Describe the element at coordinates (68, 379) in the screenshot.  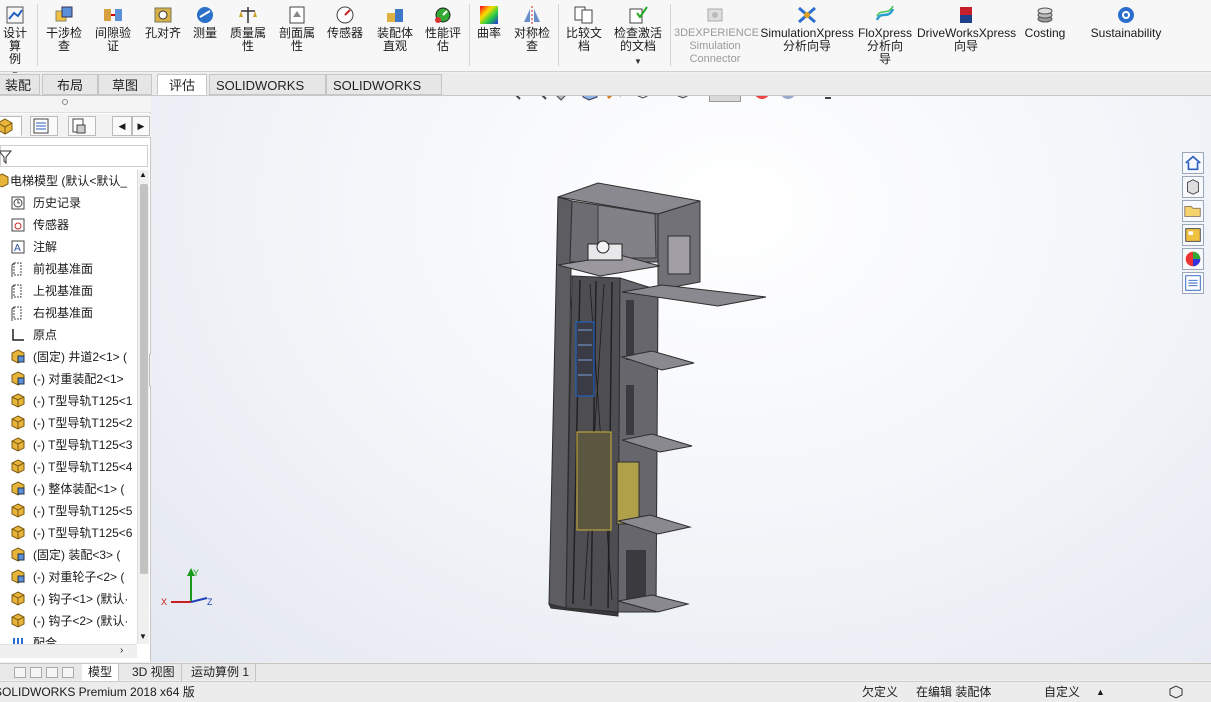
I see `tree-item: (-) 对重装配2<1>` at that location.